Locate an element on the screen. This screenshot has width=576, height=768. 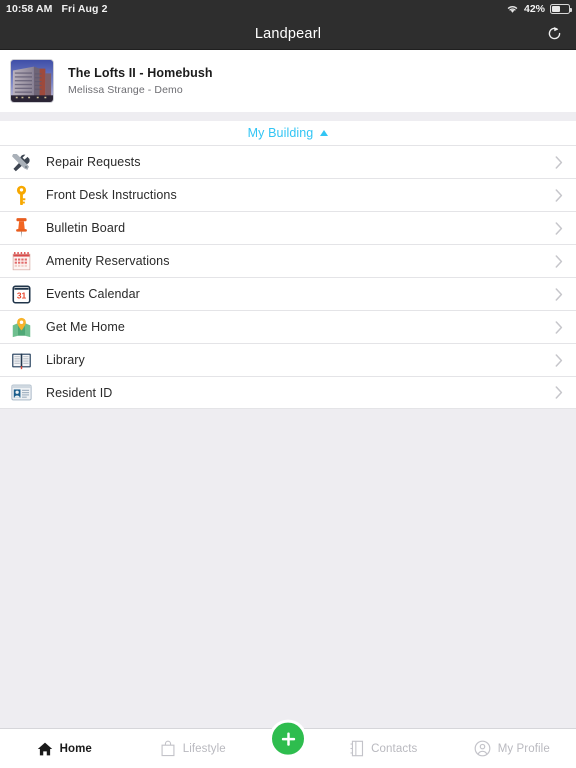
list-item-amenity-reservations: Amenity Reservations is located at coordinates (288, 260).